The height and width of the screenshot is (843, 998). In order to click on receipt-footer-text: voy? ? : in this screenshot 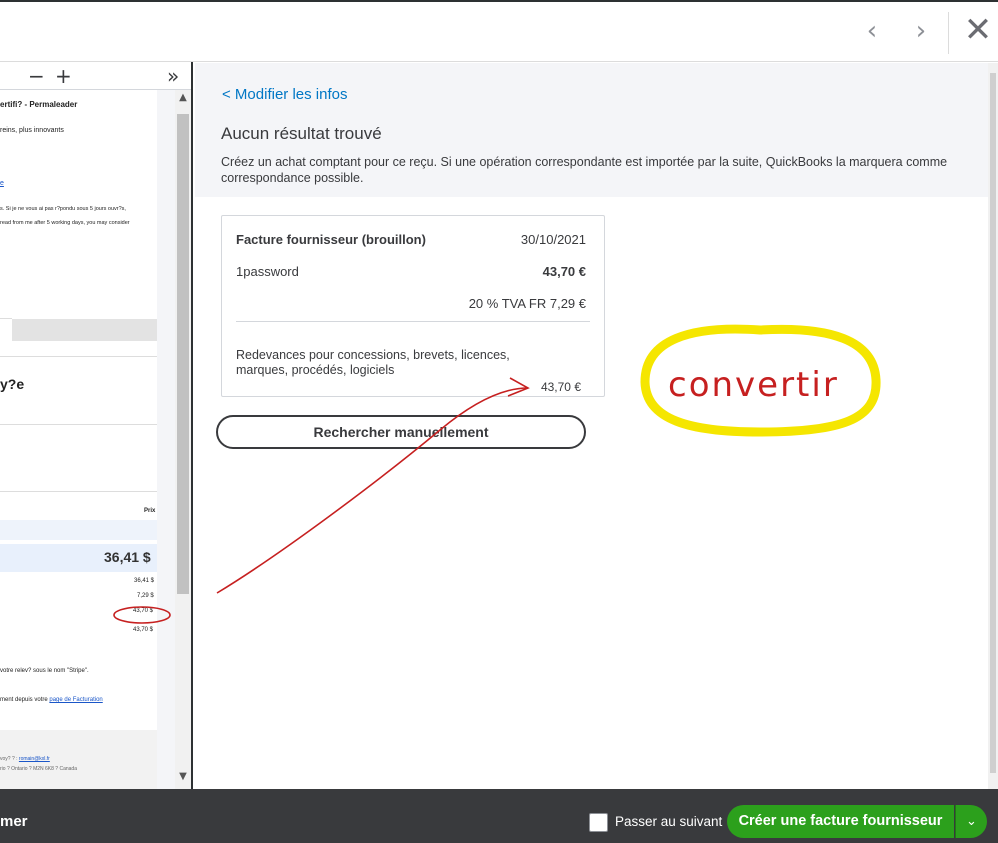, I will do `click(9, 759)`.